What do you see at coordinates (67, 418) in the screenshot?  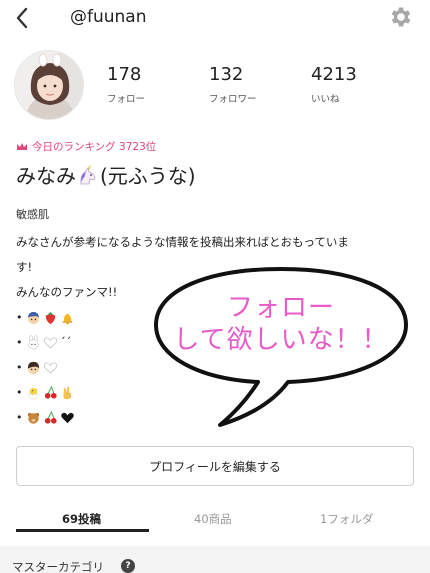 I see `black-heart-icon` at bounding box center [67, 418].